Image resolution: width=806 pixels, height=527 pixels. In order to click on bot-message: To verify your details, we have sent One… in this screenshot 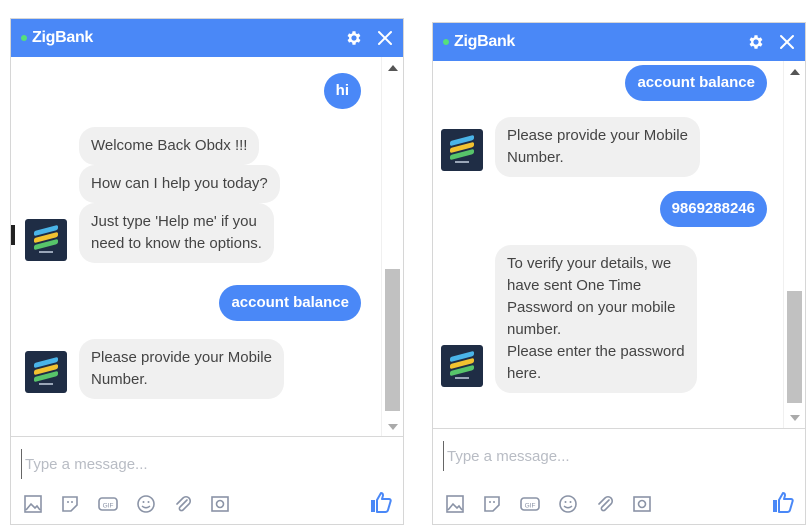, I will do `click(596, 319)`.